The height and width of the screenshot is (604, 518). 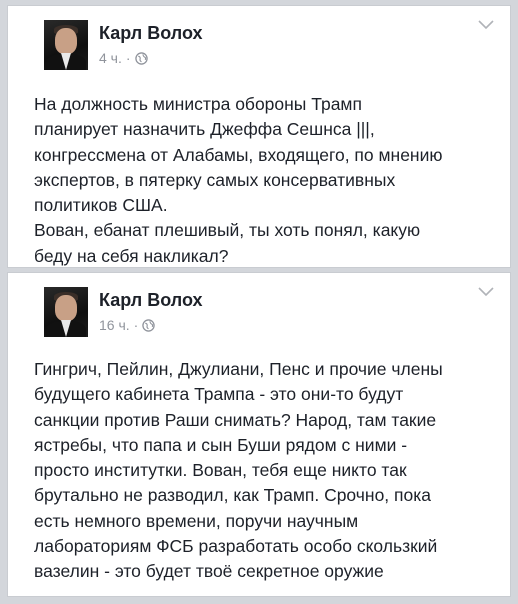 What do you see at coordinates (198, 104) in the screenshot?
I see `post-text-line: На должность министра обороны Трамп` at bounding box center [198, 104].